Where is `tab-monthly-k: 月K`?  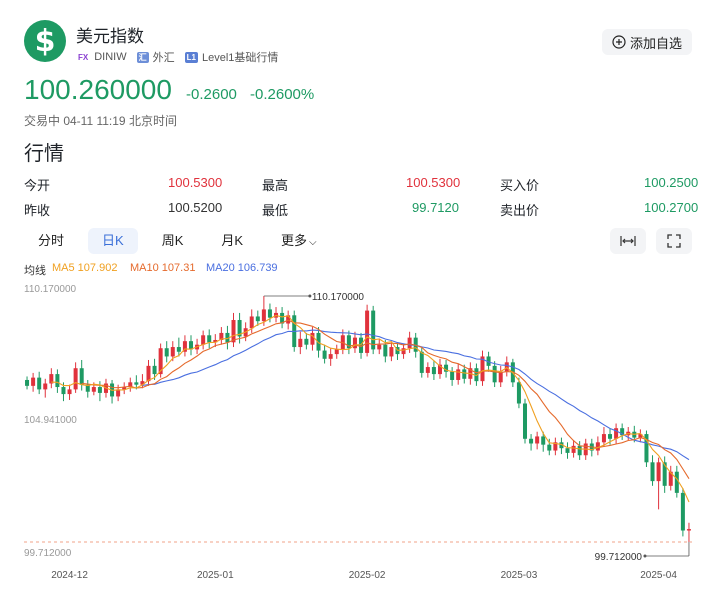
tab-monthly-k: 月K is located at coordinates (232, 241).